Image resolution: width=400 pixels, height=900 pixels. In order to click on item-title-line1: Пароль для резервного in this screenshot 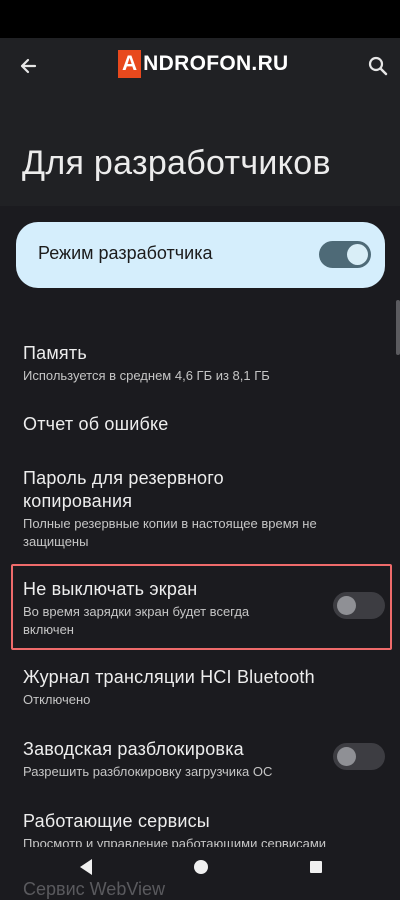, I will do `click(123, 478)`.